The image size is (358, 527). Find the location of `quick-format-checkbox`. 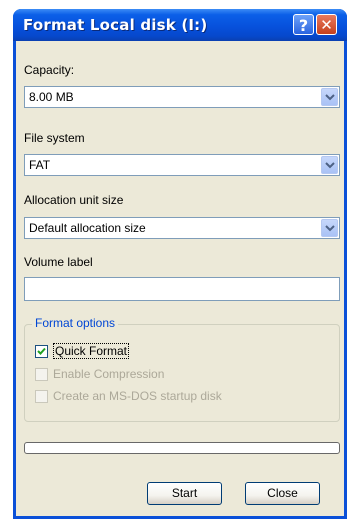

quick-format-checkbox is located at coordinates (41, 351).